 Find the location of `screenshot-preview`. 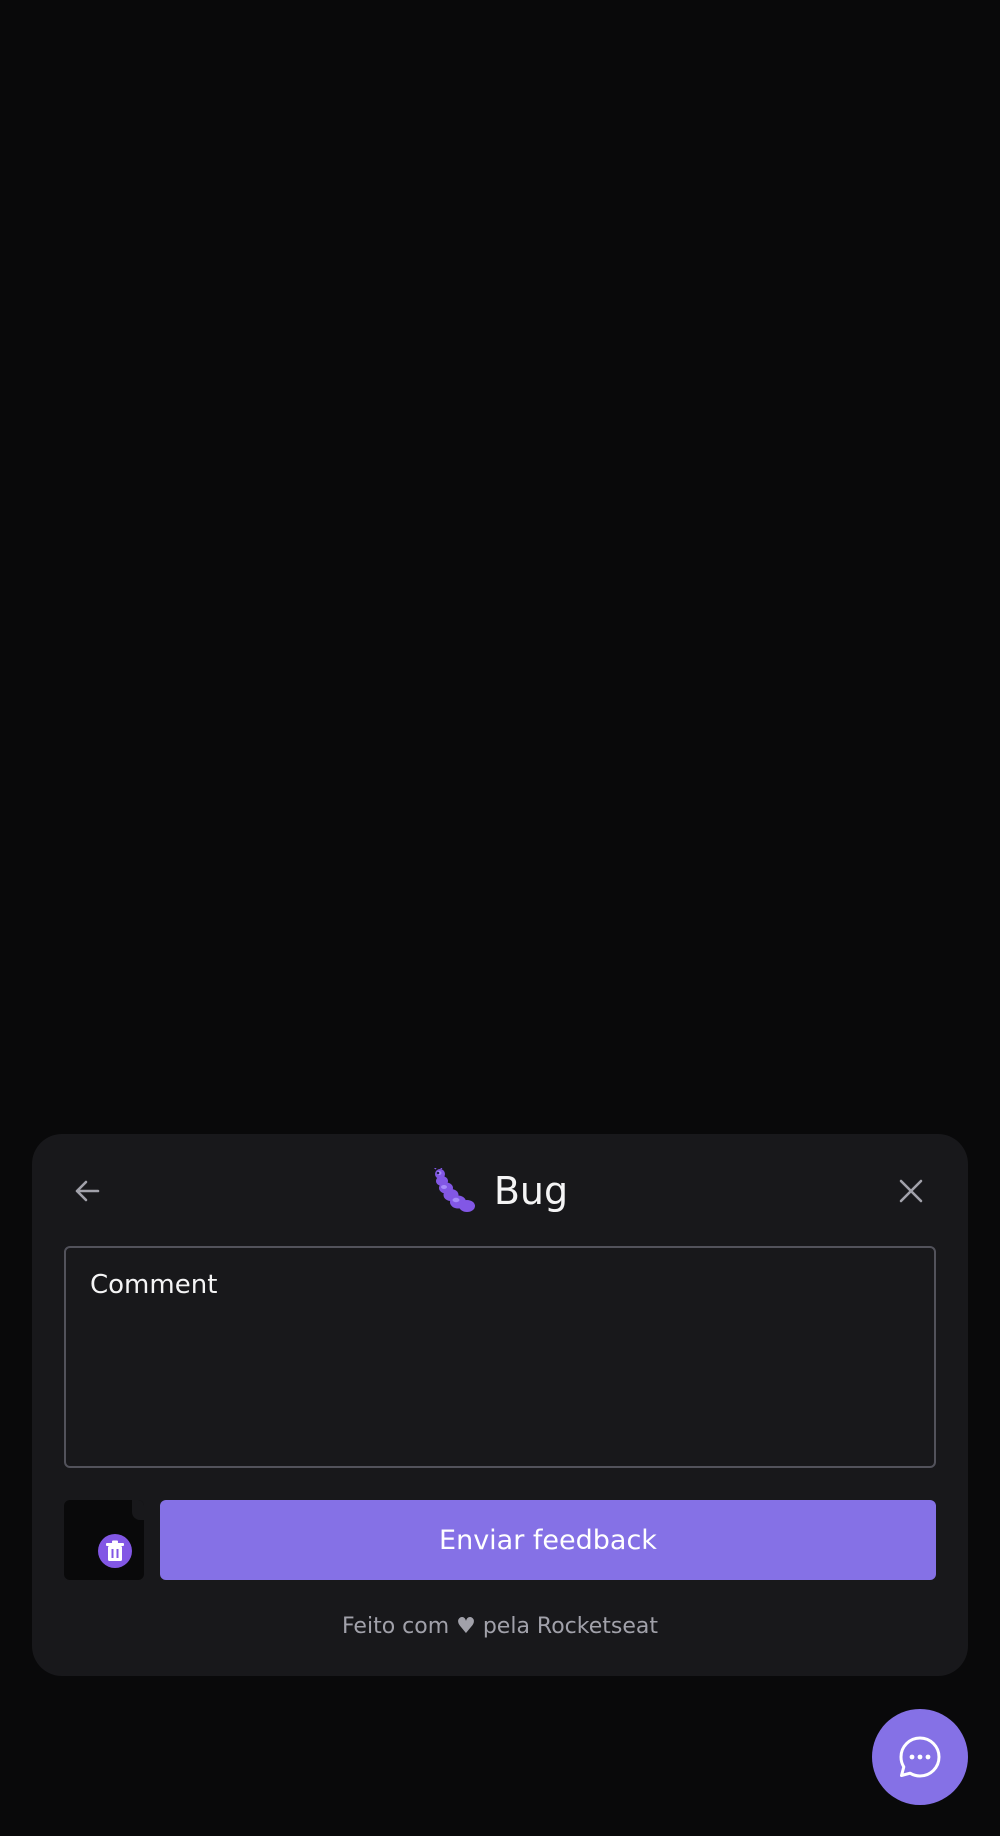

screenshot-preview is located at coordinates (104, 1540).